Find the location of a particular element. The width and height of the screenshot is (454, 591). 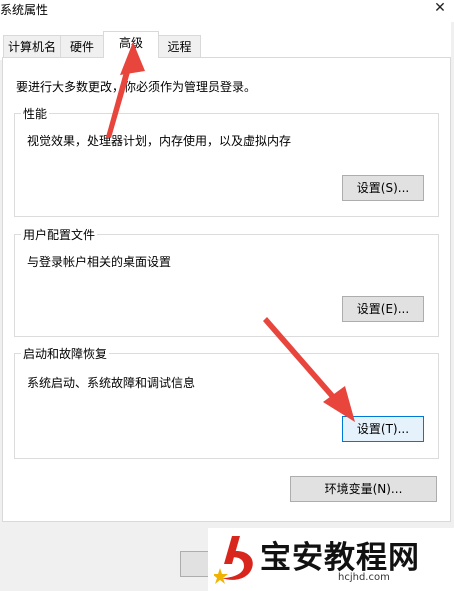

tab-advanced: 高级 is located at coordinates (131, 44).